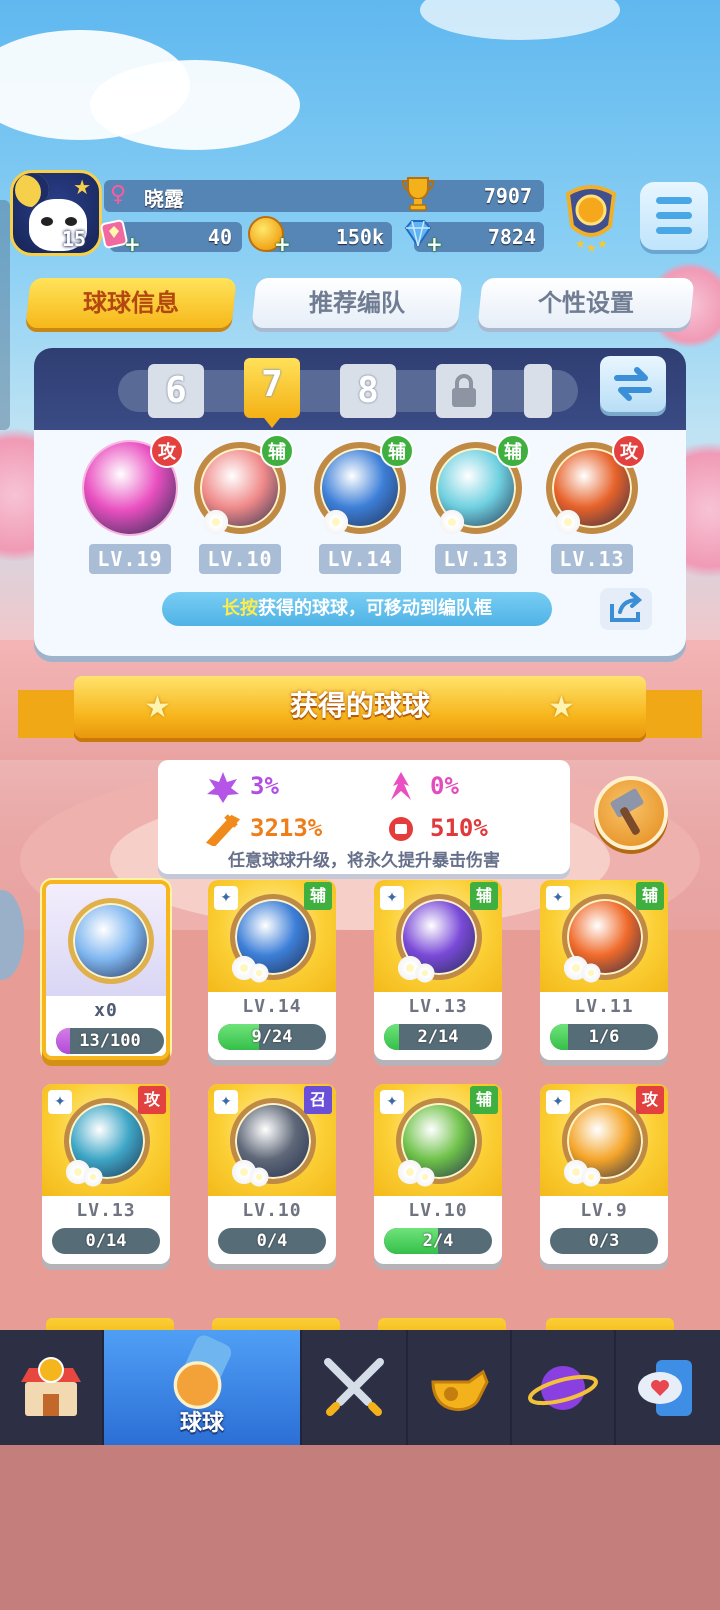 The image size is (720, 1610). Describe the element at coordinates (438, 1006) in the screenshot. I see `ball-level: LV.13` at that location.